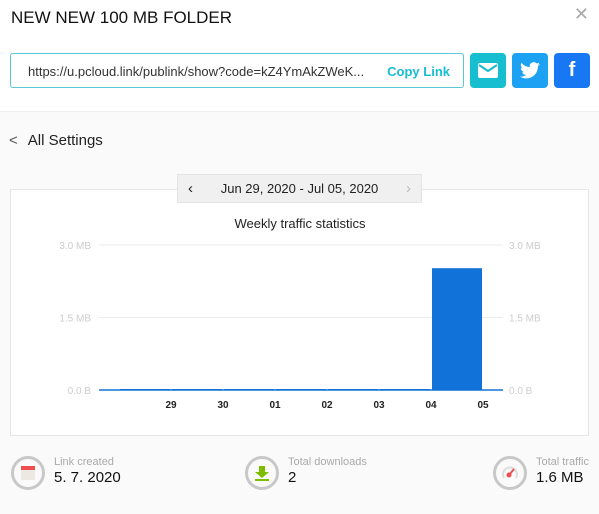 The width and height of the screenshot is (599, 514). What do you see at coordinates (292, 477) in the screenshot?
I see `stat-value: 2` at bounding box center [292, 477].